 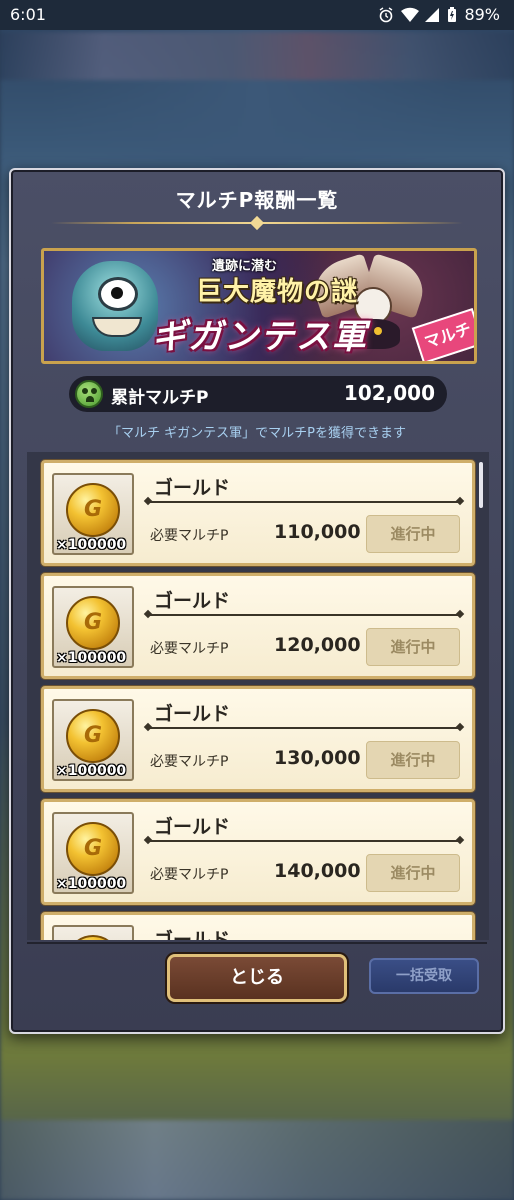 What do you see at coordinates (258, 739) in the screenshot?
I see `list-item: G ×100000 ゴールド 必要マルチP 130,000 進行中` at bounding box center [258, 739].